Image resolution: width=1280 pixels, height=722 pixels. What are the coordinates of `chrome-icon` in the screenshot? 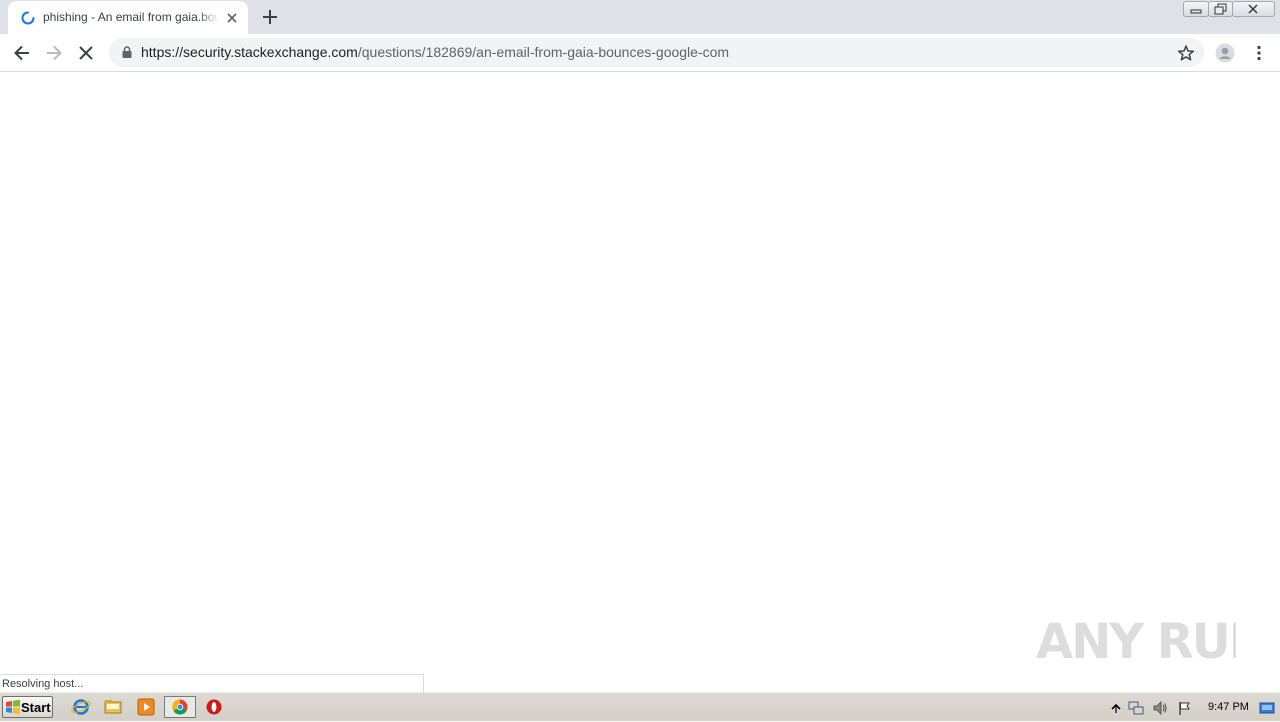 It's located at (180, 707).